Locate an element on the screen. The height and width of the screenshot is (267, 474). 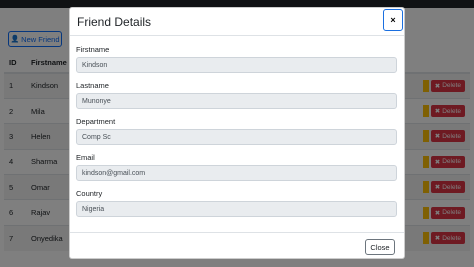
country-value: Nigeria is located at coordinates (93, 209).